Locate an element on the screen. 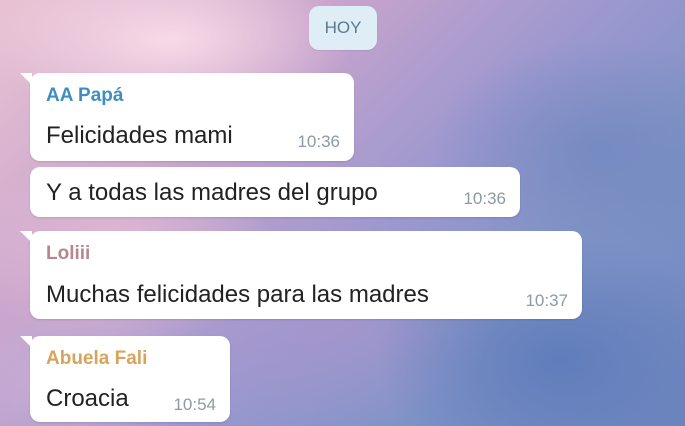 The width and height of the screenshot is (685, 426). message-sender: AA Papá is located at coordinates (84, 96).